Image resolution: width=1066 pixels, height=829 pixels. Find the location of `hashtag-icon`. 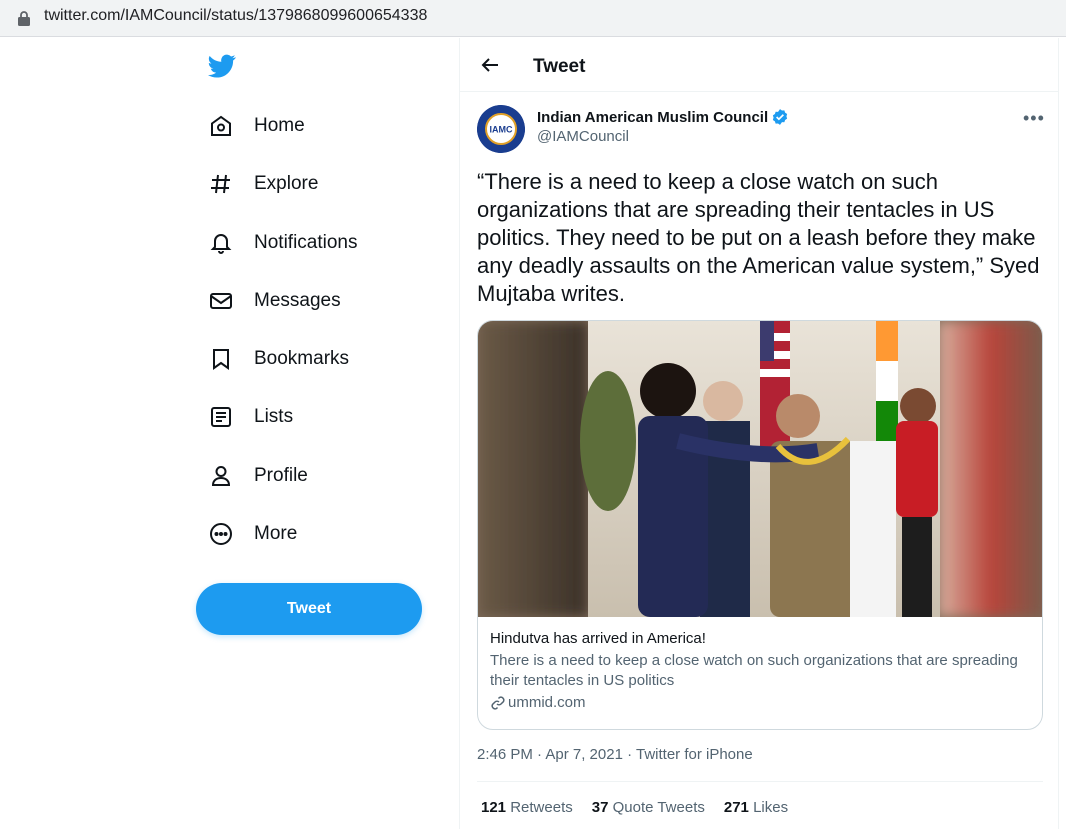

hashtag-icon is located at coordinates (221, 184).